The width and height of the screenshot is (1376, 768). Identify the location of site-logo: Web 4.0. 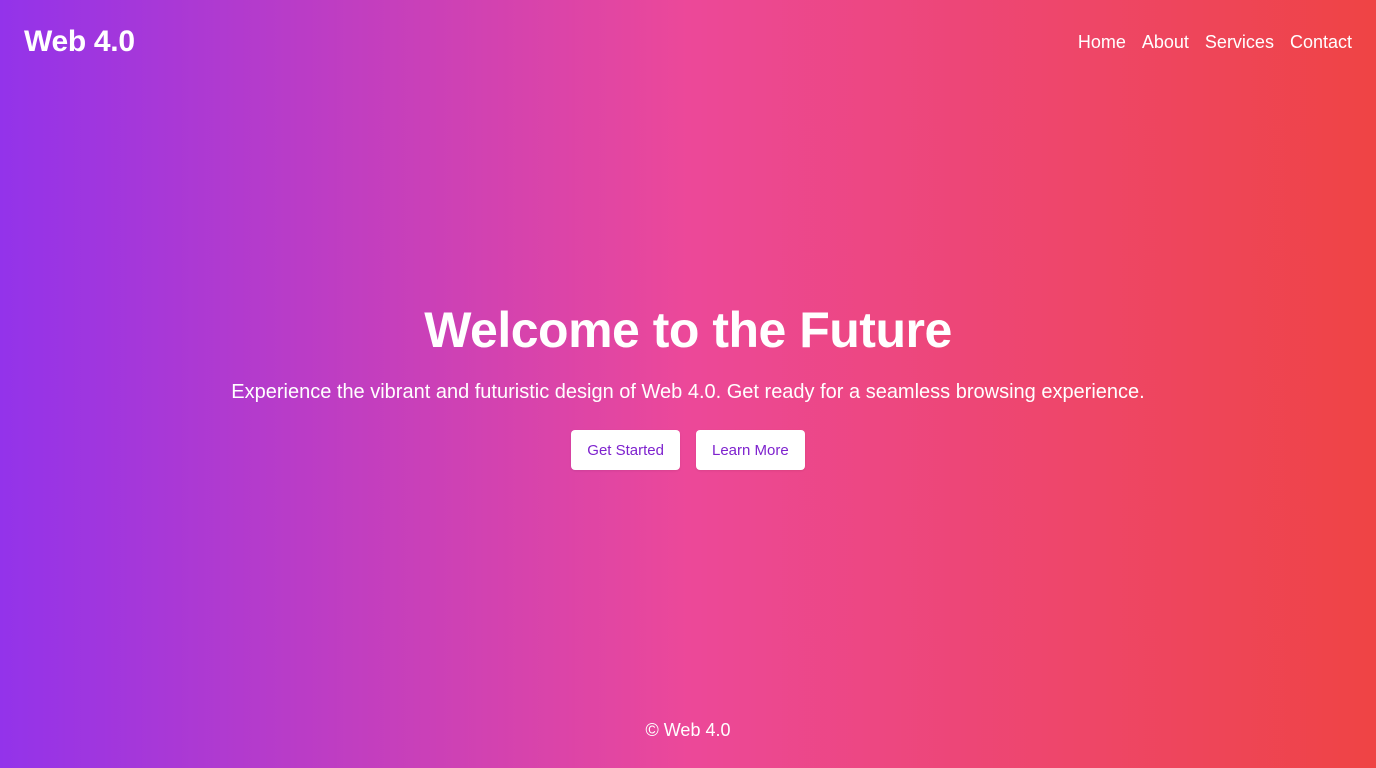
(79, 42).